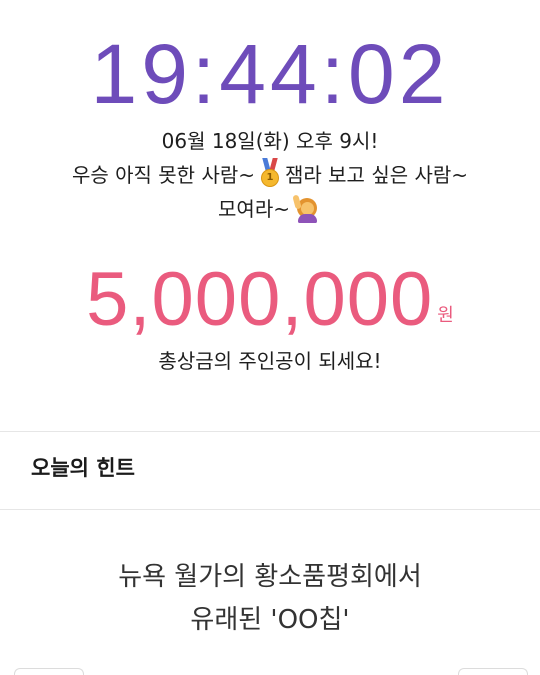  What do you see at coordinates (270, 178) in the screenshot?
I see `medal-digit: 1` at bounding box center [270, 178].